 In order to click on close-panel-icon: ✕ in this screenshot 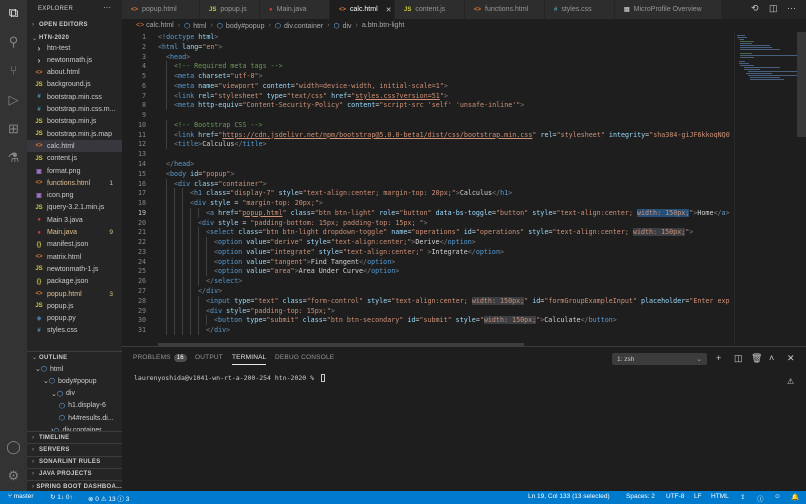, I will do `click(791, 358)`.